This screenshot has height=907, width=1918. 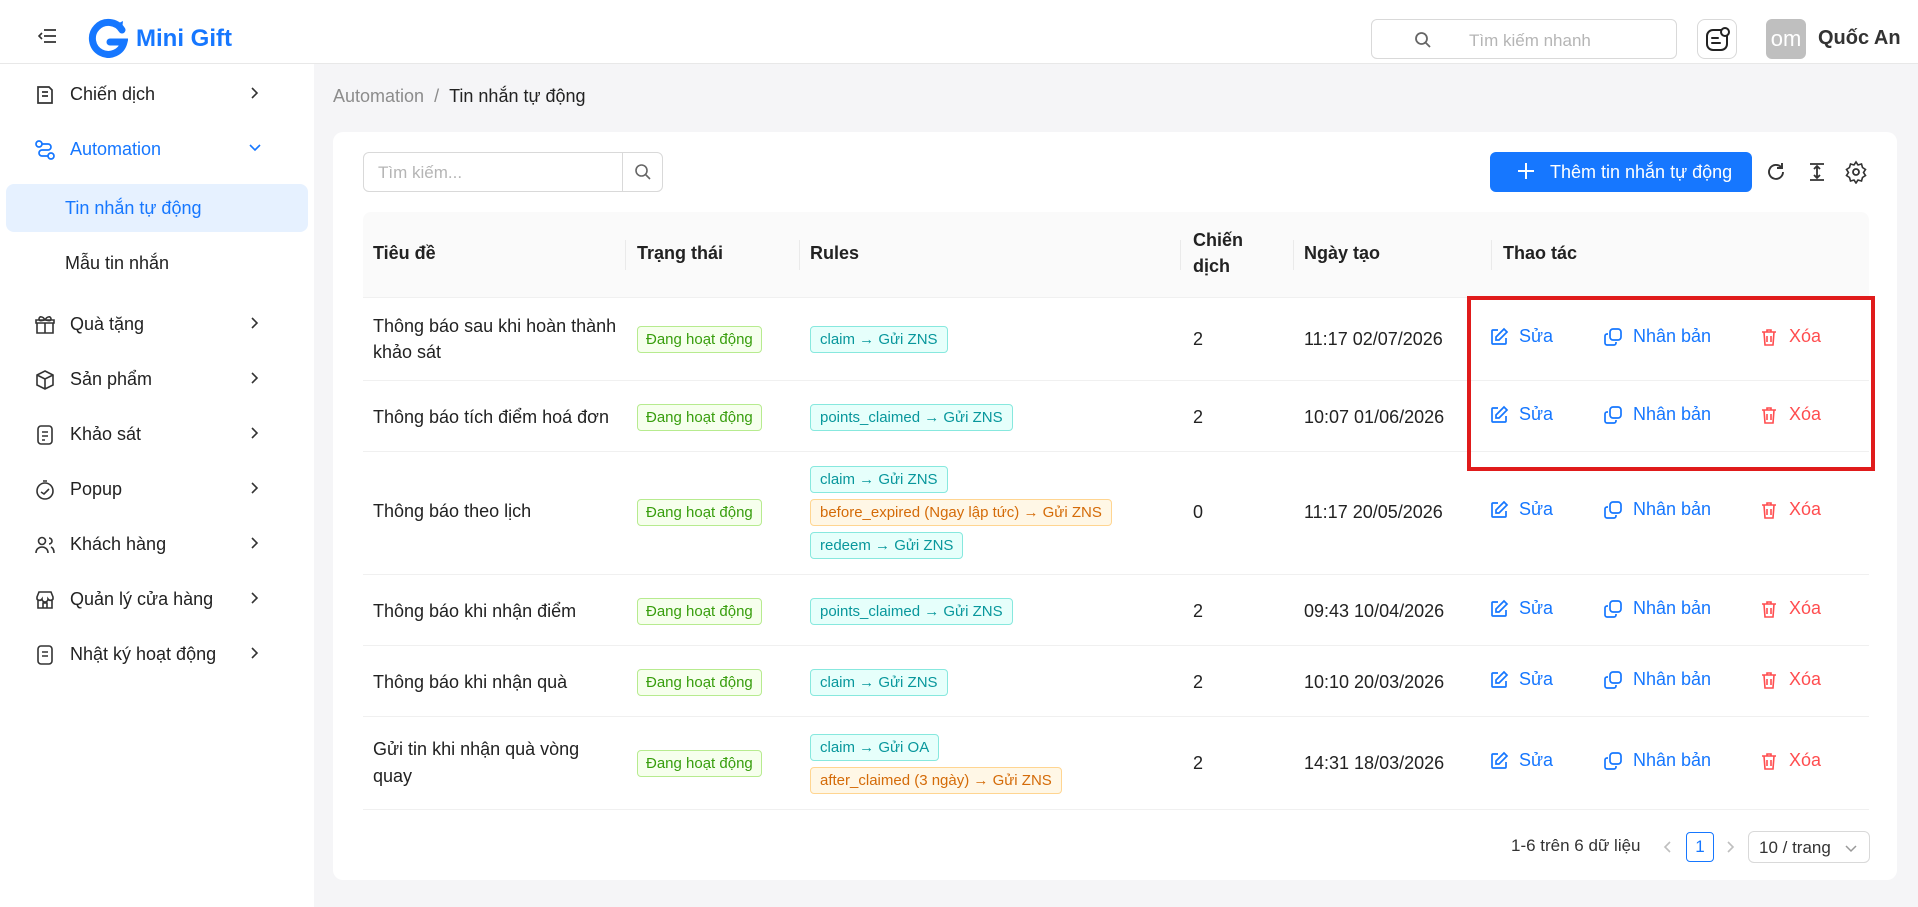 What do you see at coordinates (1856, 172) in the screenshot?
I see `settings-icon` at bounding box center [1856, 172].